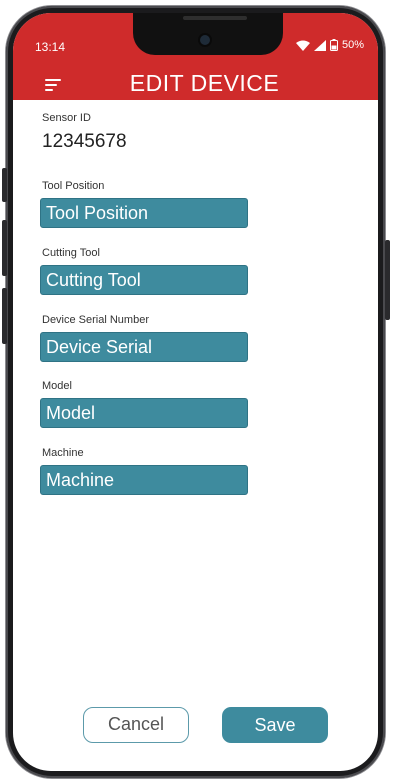  What do you see at coordinates (144, 213) in the screenshot?
I see `tool-position-field: Tool Position` at bounding box center [144, 213].